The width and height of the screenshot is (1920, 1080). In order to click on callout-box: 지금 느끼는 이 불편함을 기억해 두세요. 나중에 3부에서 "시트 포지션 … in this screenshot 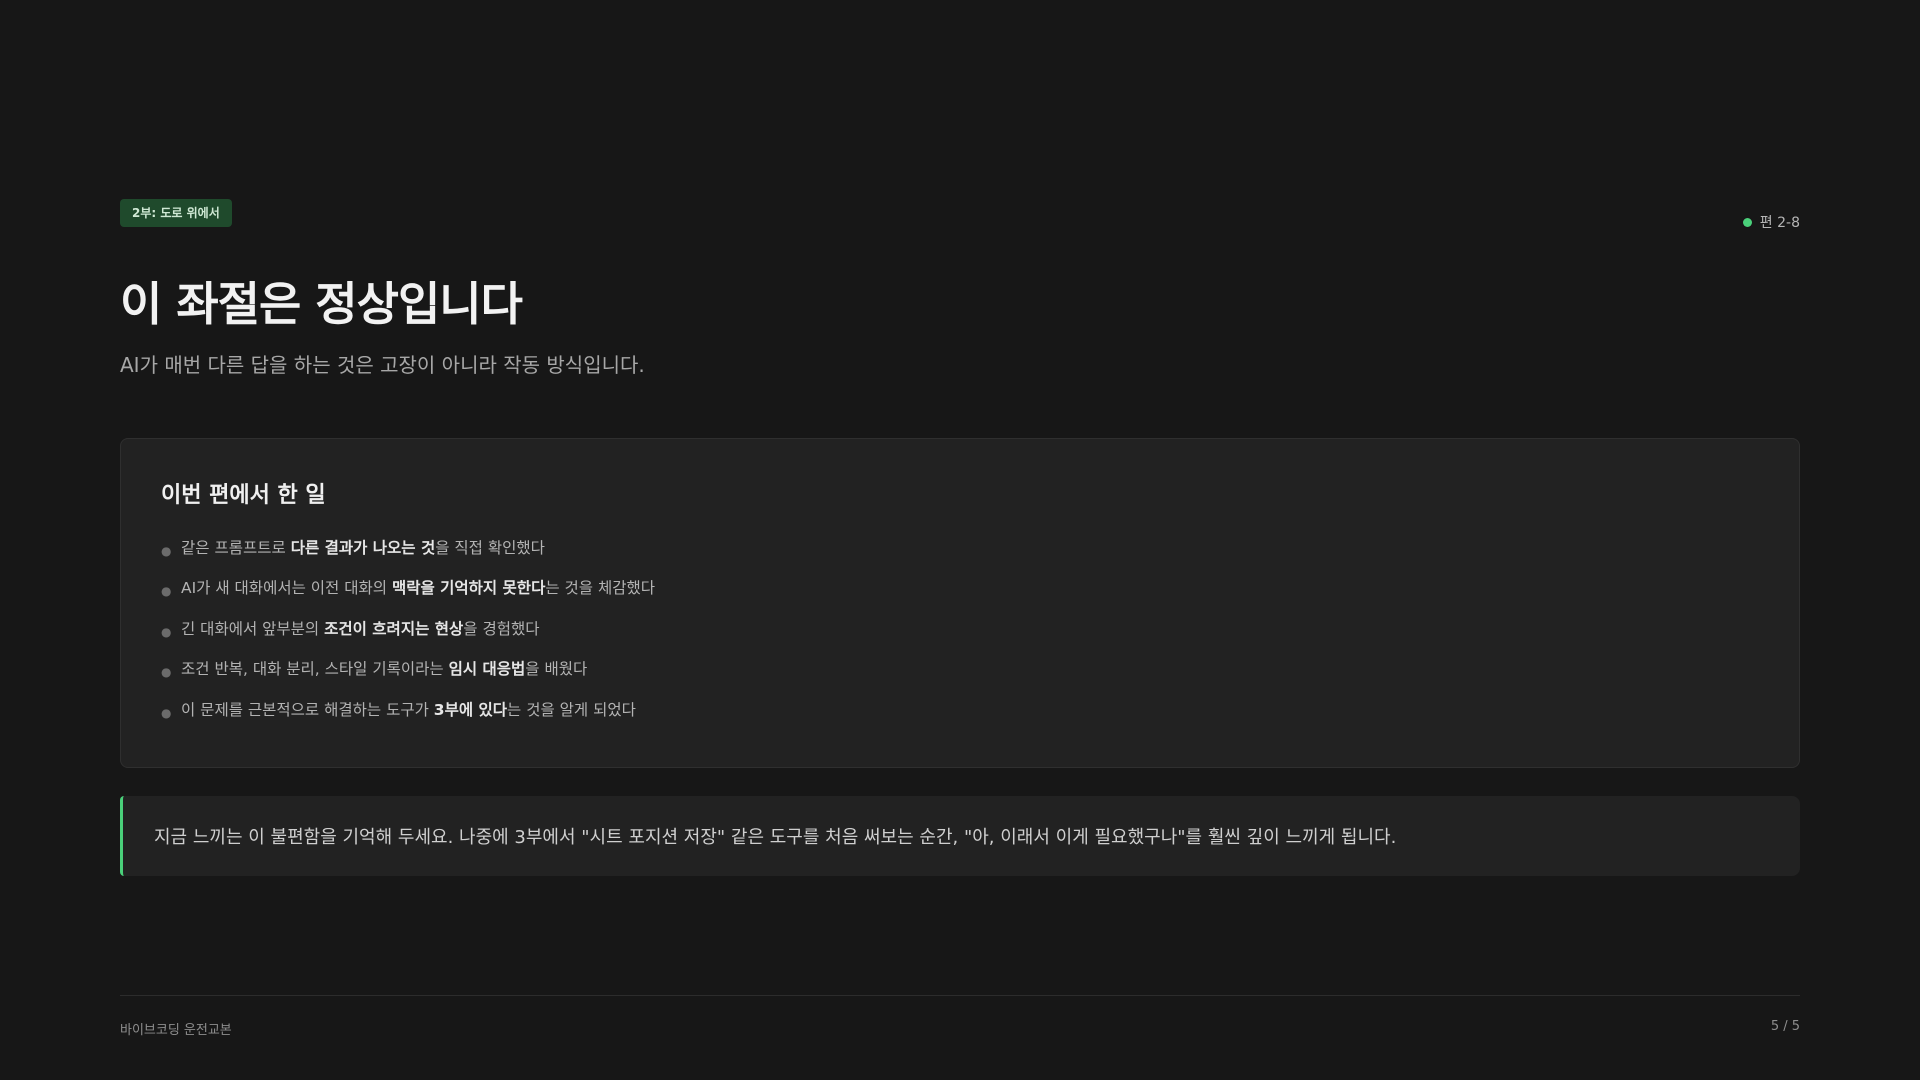, I will do `click(960, 835)`.